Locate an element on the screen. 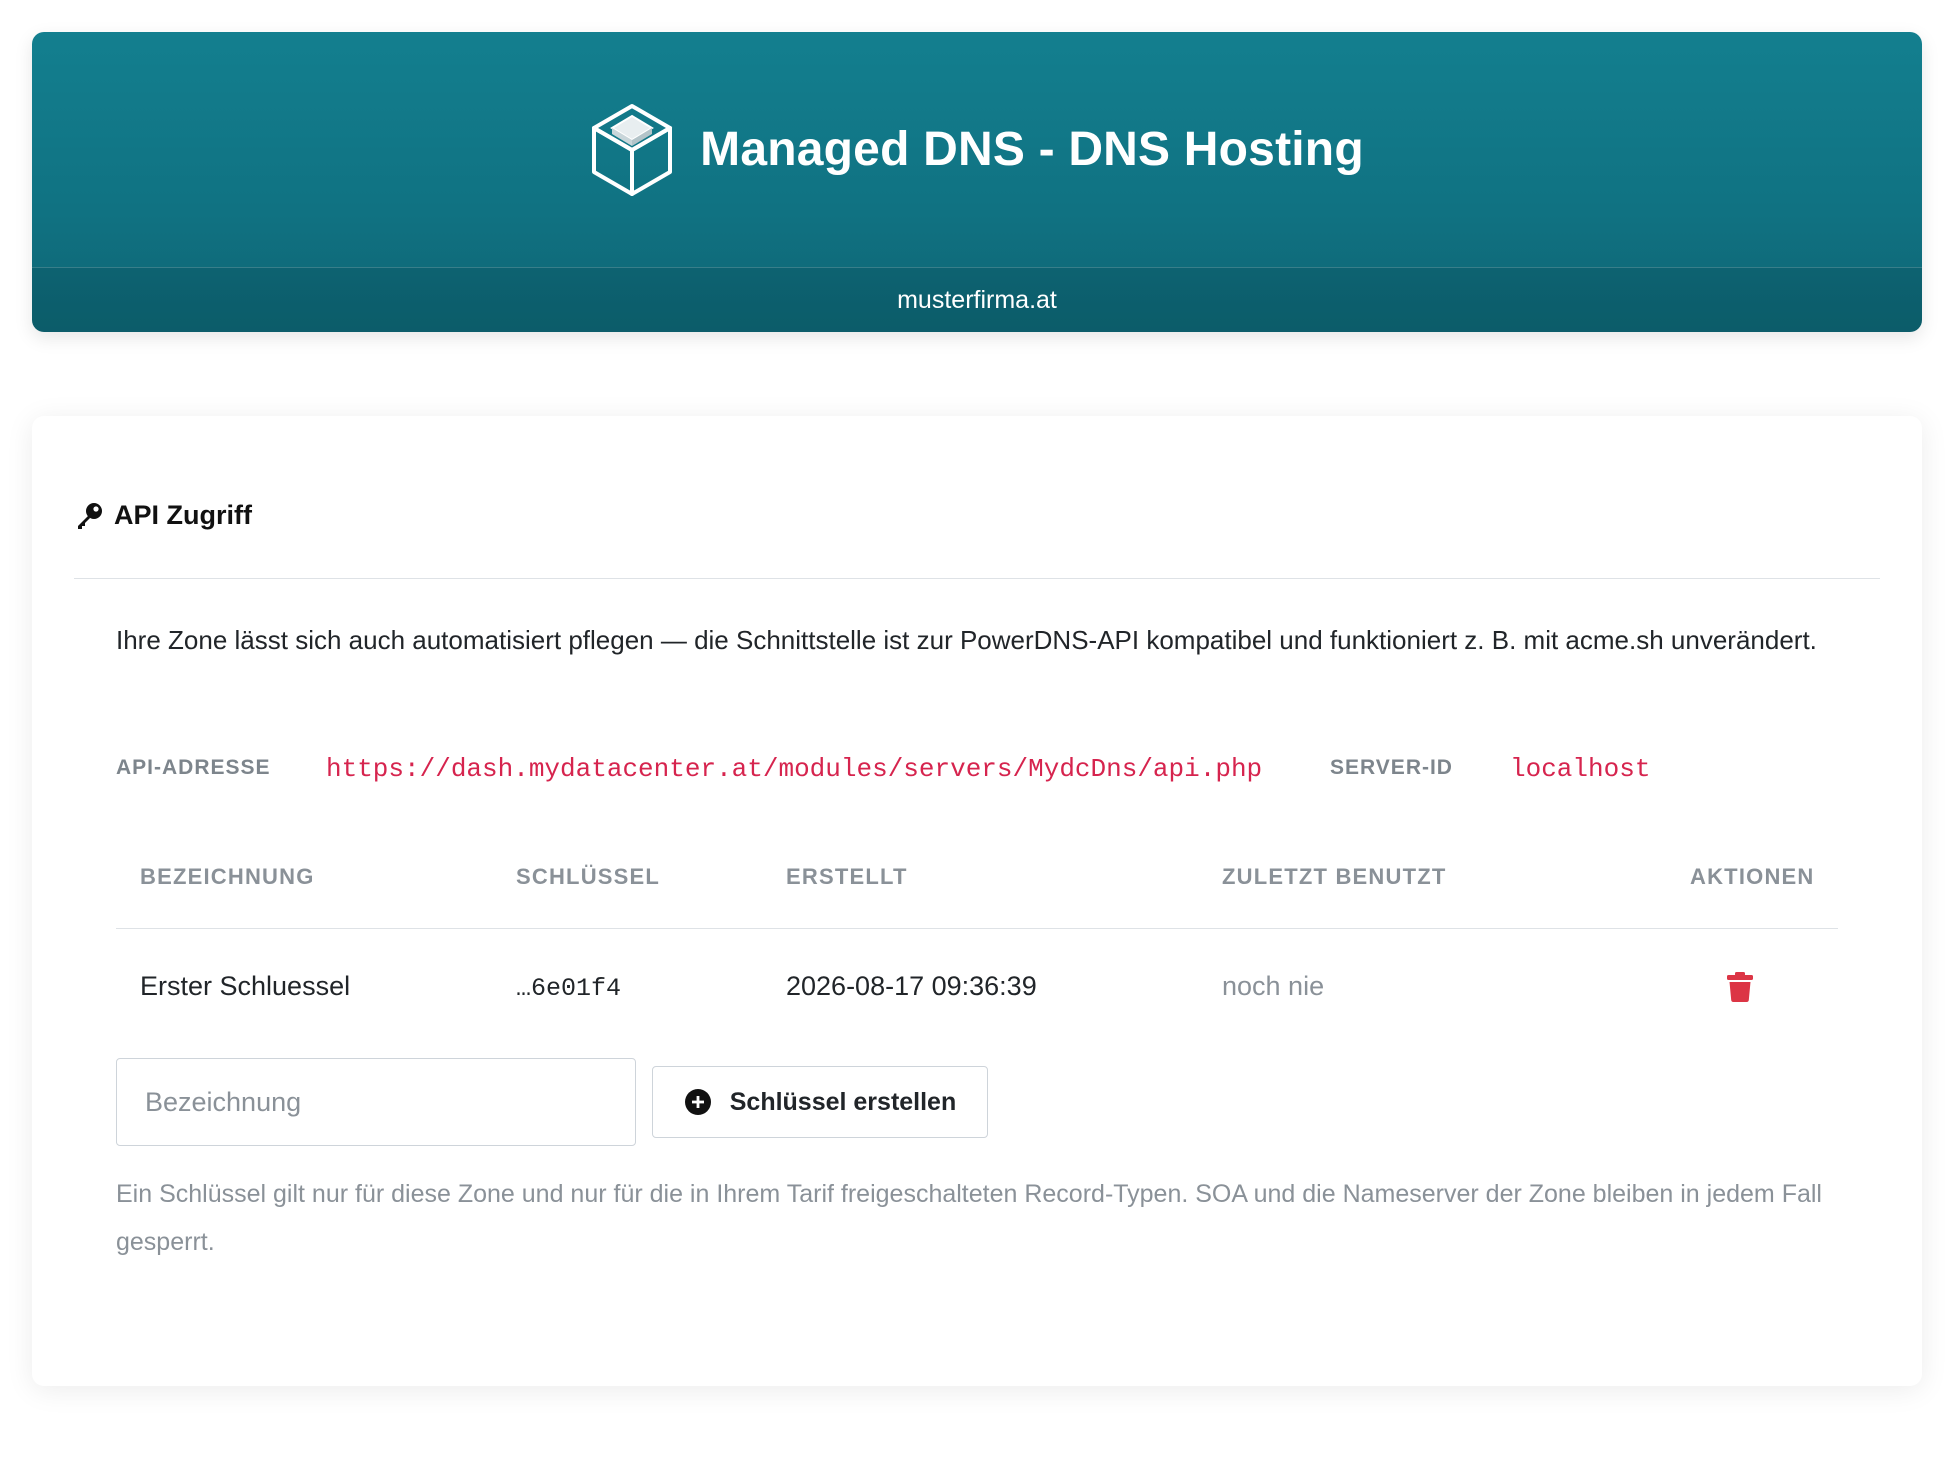 Image resolution: width=1954 pixels, height=1460 pixels. last-used-cell: noch nie is located at coordinates (1273, 986).